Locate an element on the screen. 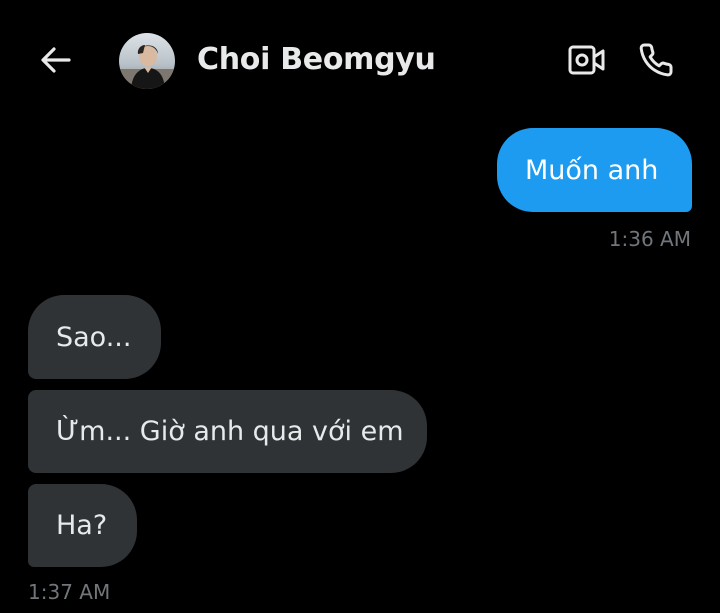 The width and height of the screenshot is (720, 613). phone-icon is located at coordinates (656, 60).